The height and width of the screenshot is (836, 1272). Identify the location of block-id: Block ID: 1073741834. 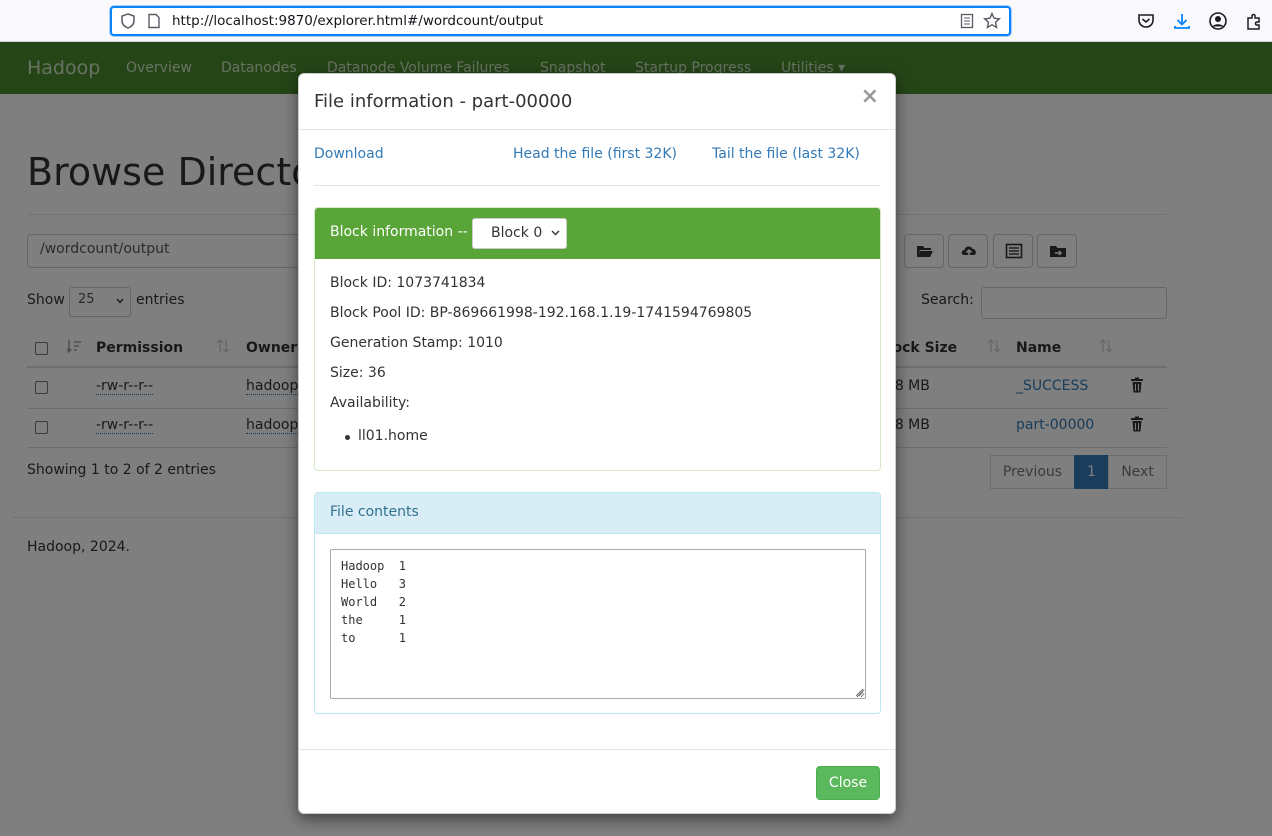
(408, 283).